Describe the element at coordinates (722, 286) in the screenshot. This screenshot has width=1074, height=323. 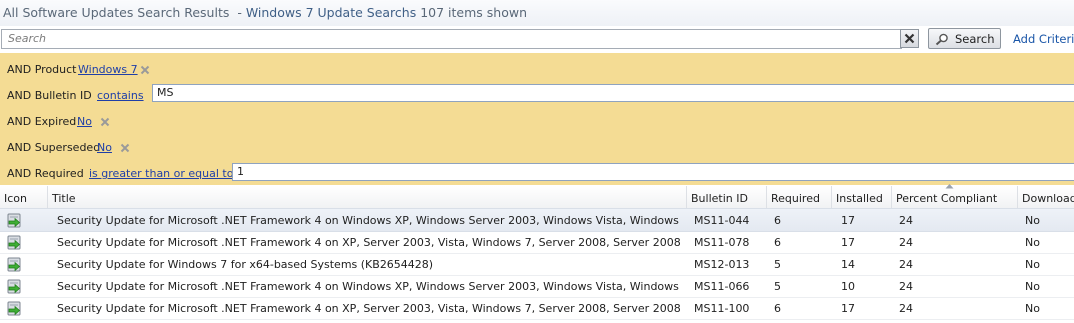
I see `bulletin-id-cell: MS11-066` at that location.